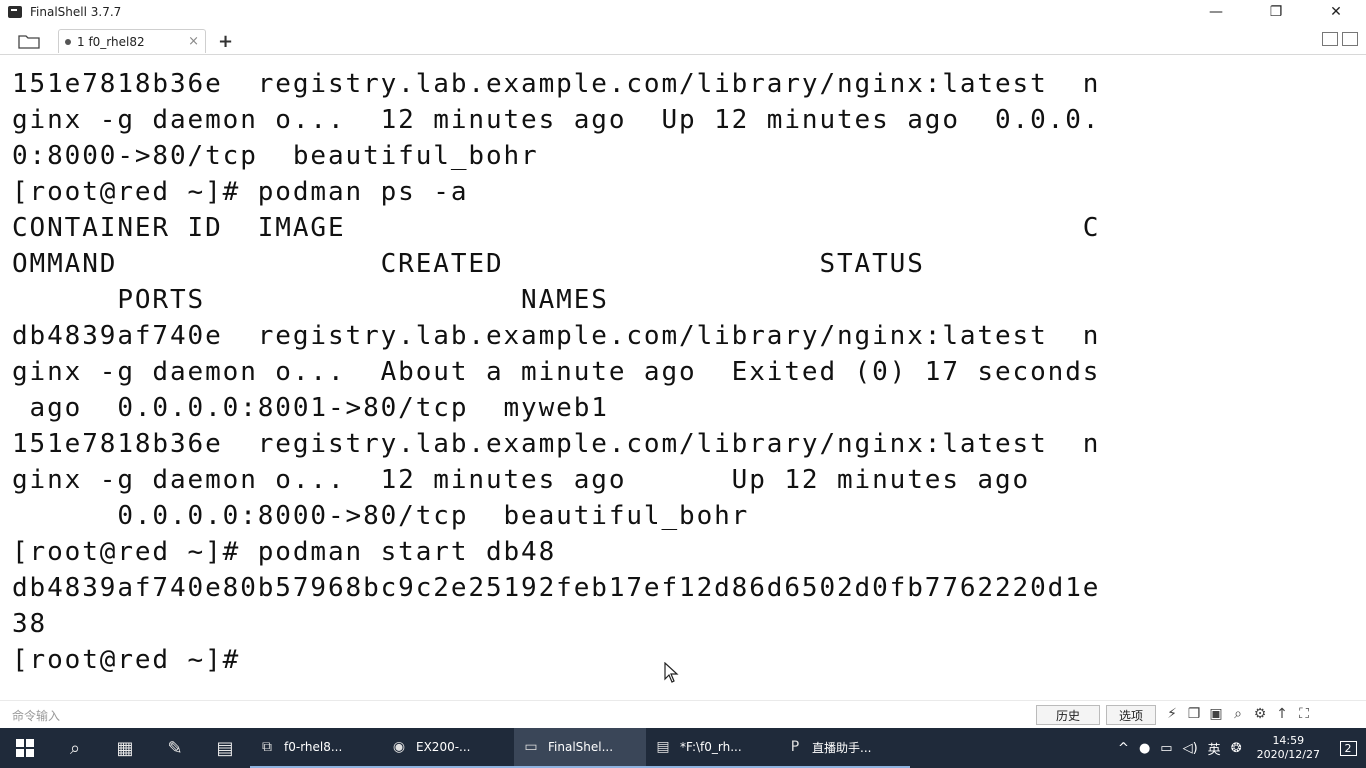 The height and width of the screenshot is (768, 1366). I want to click on add-tab-button: +, so click(225, 41).